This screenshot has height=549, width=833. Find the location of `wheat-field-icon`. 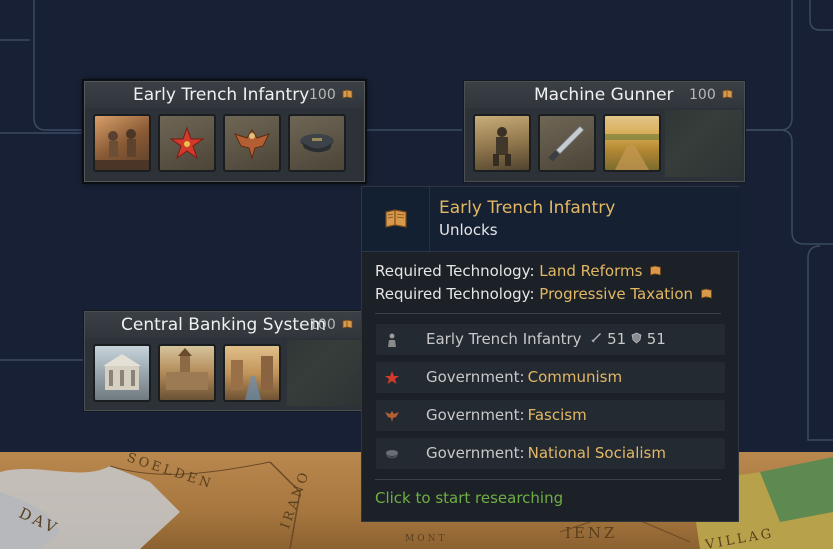

wheat-field-icon is located at coordinates (632, 143).